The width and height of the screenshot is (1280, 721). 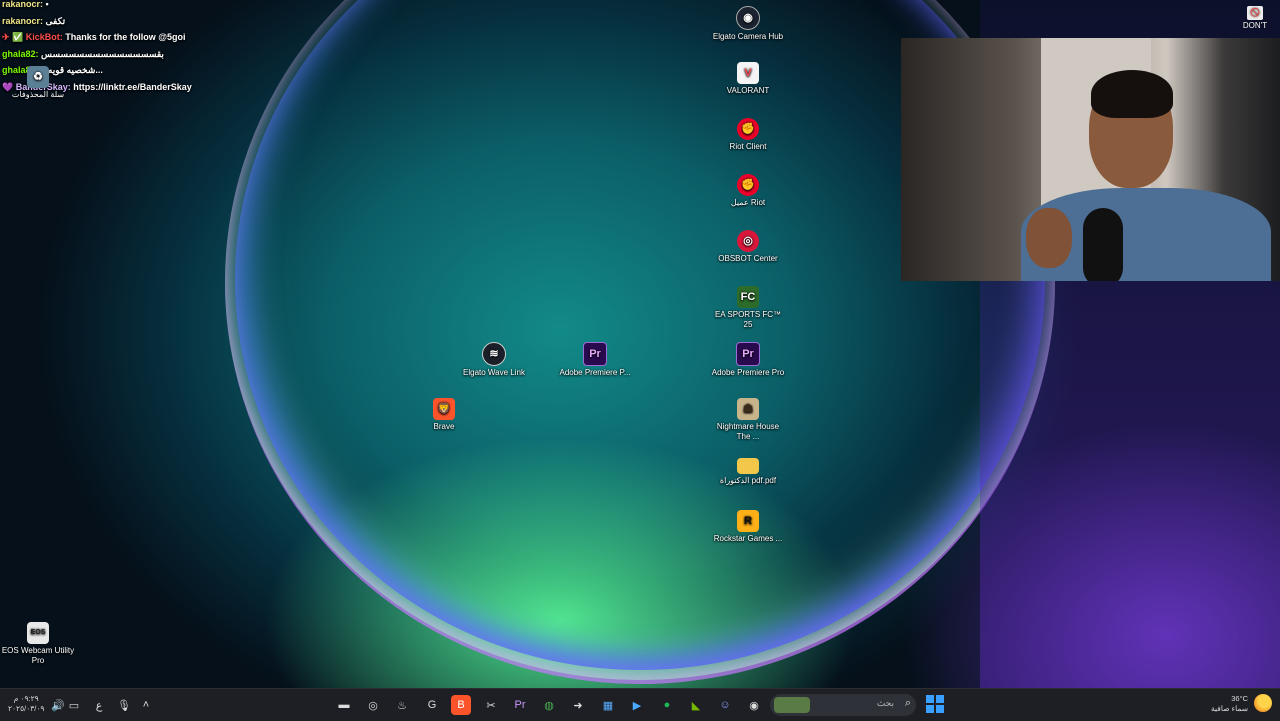 What do you see at coordinates (748, 202) in the screenshot?
I see `desktop-icon-label: عميل Riot` at bounding box center [748, 202].